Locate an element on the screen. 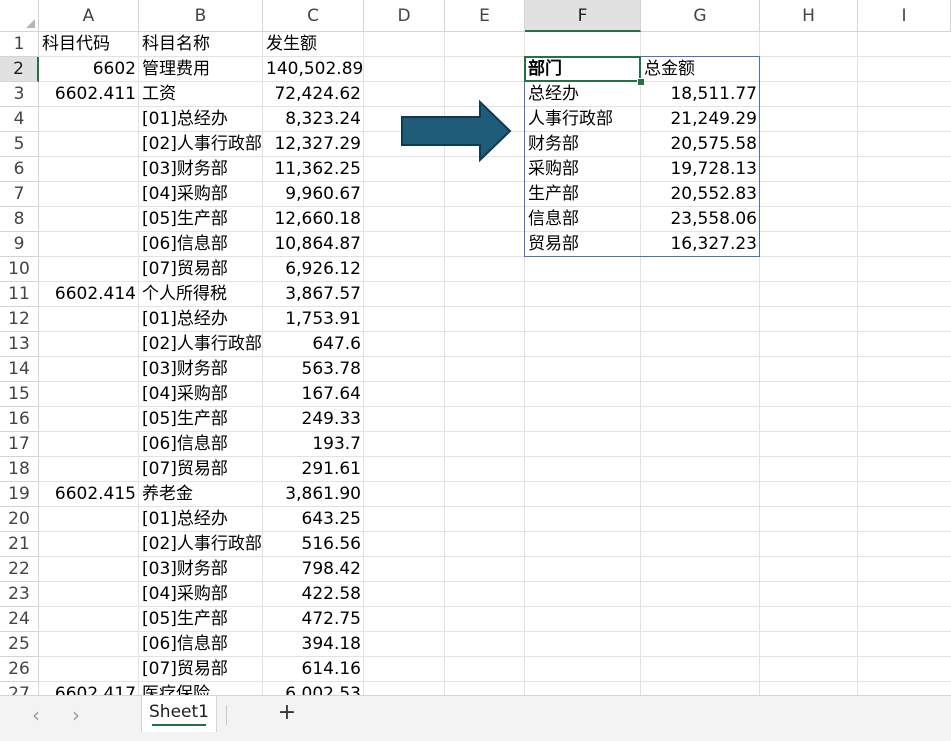 This screenshot has height=741, width=951. cell-c15: 167.64 is located at coordinates (313, 394).